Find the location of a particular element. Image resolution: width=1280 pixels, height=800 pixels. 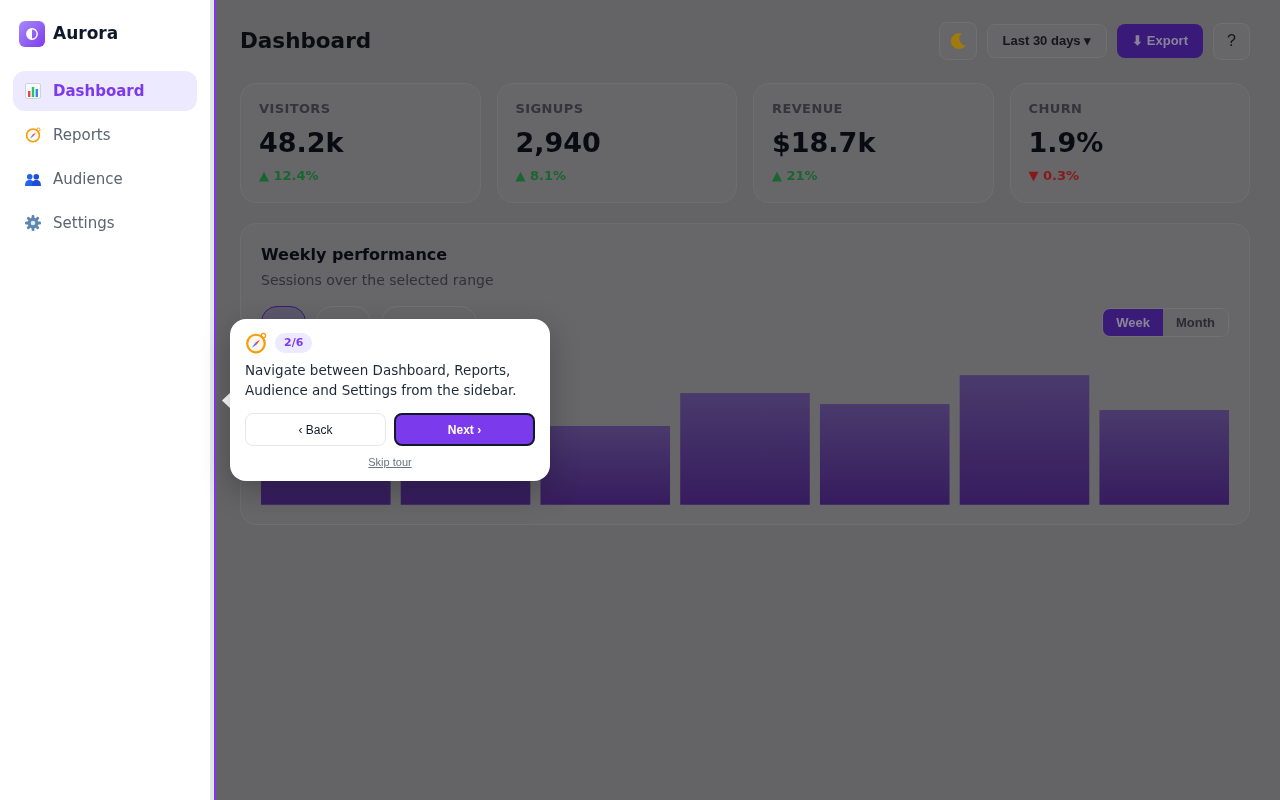

moon-icon is located at coordinates (957, 41).